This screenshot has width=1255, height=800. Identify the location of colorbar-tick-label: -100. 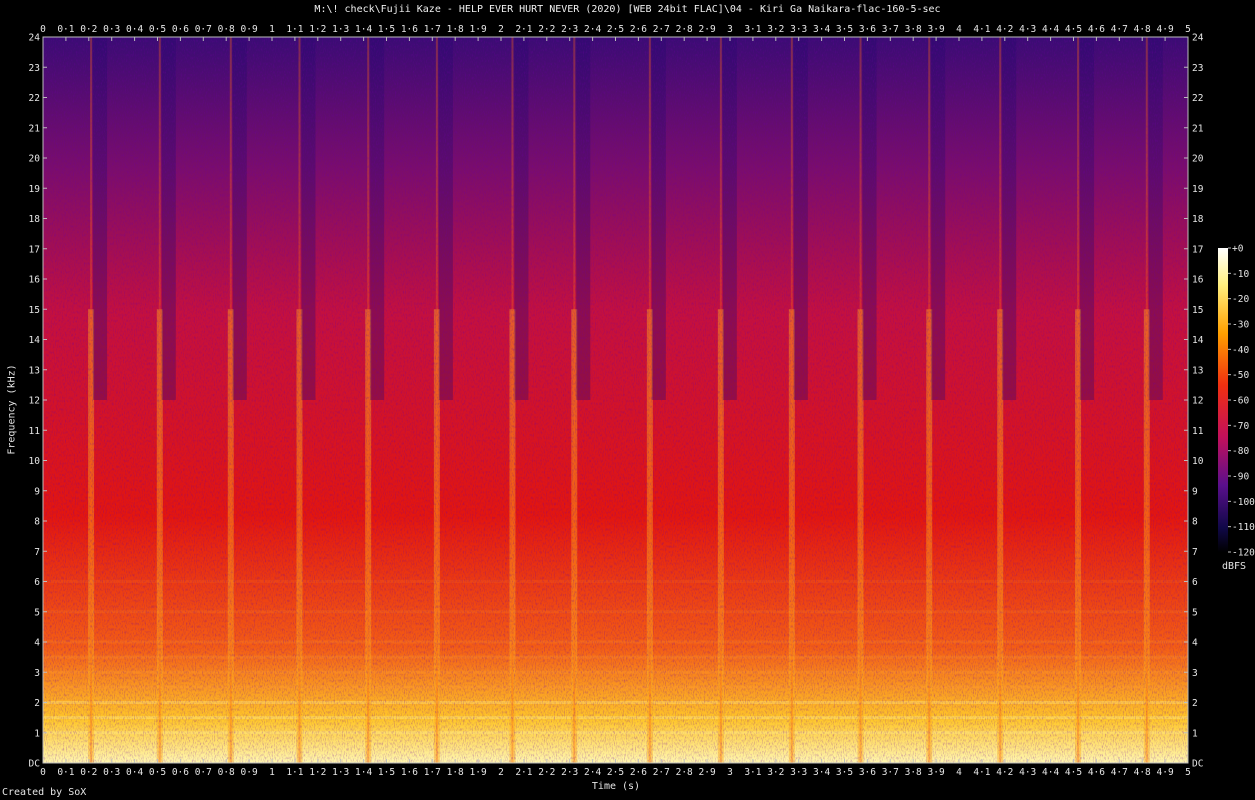
(1243, 502).